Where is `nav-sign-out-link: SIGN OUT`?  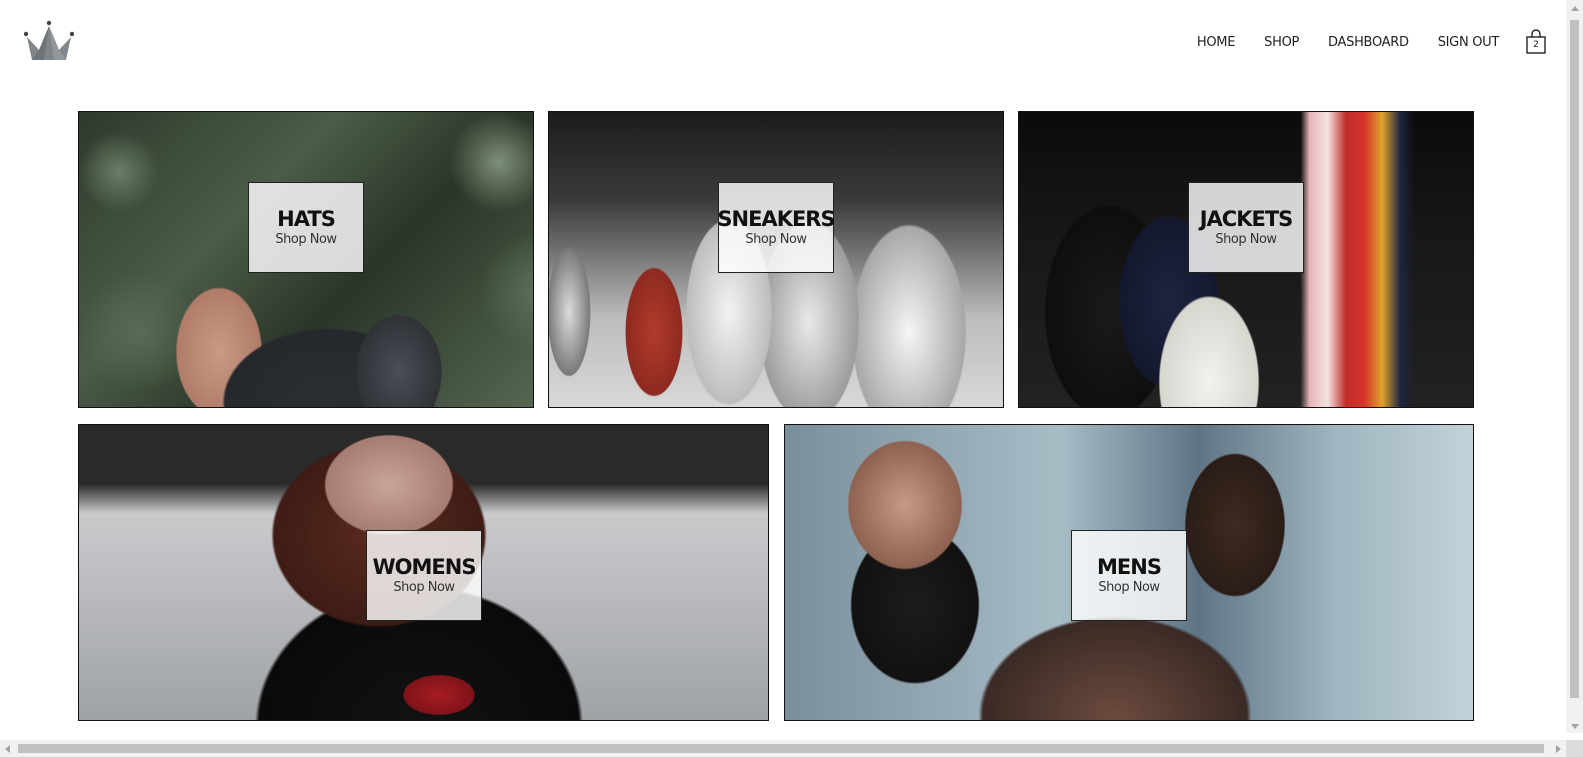 nav-sign-out-link: SIGN OUT is located at coordinates (1469, 42).